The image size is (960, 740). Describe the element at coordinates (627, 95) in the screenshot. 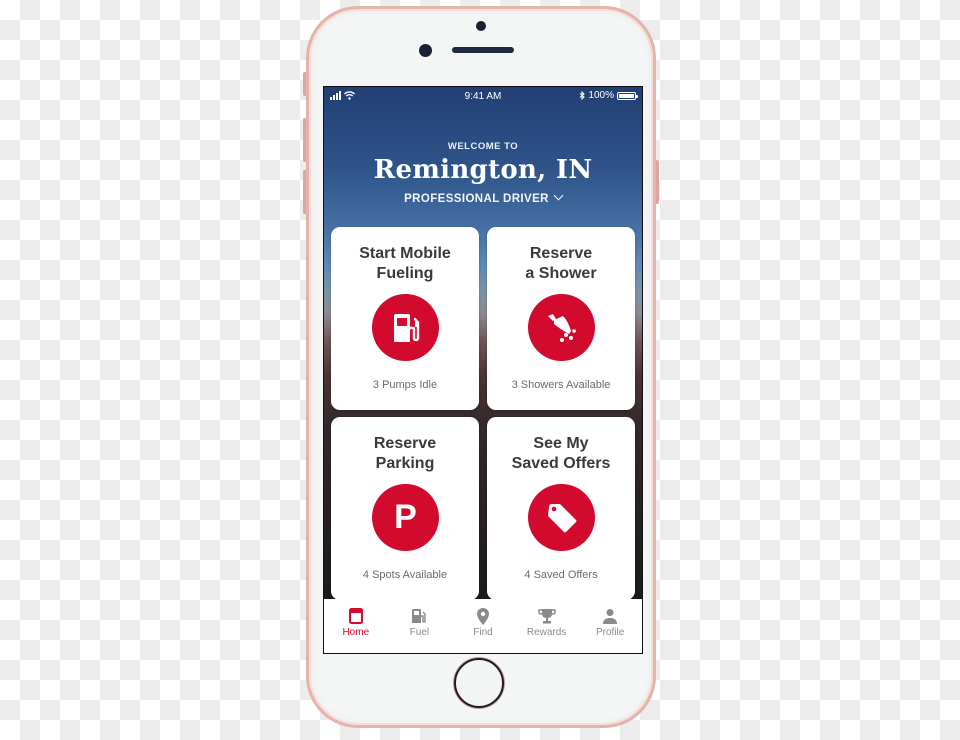

I see `battery-icon` at that location.